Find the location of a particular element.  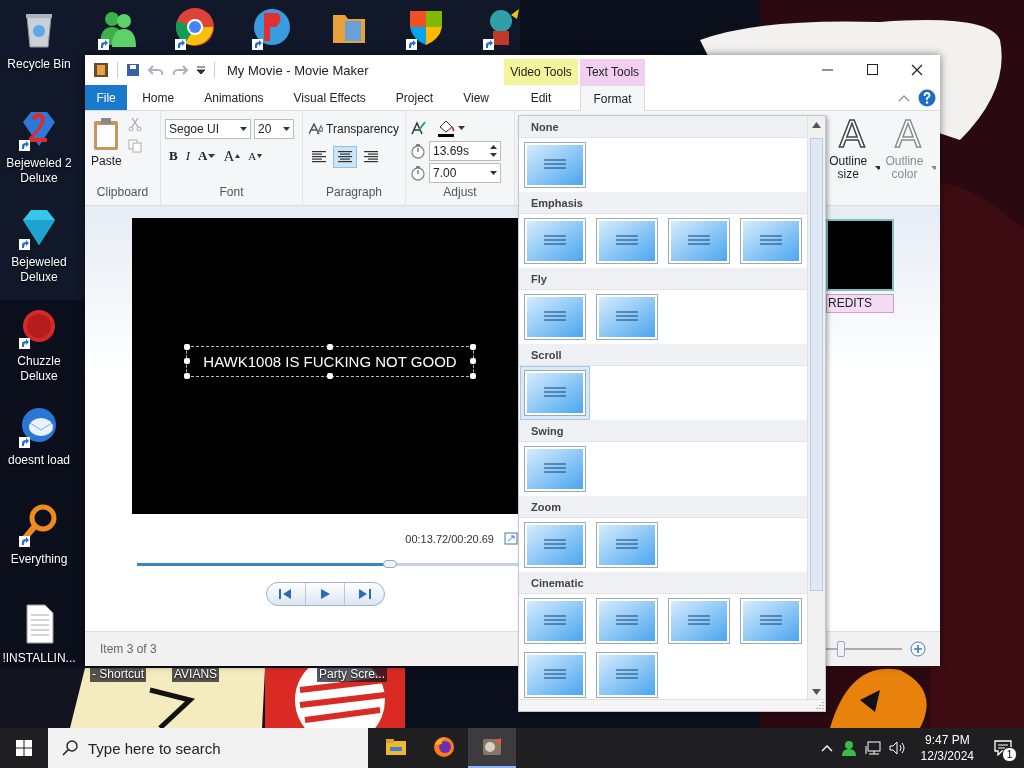

person-icon is located at coordinates (848, 748).